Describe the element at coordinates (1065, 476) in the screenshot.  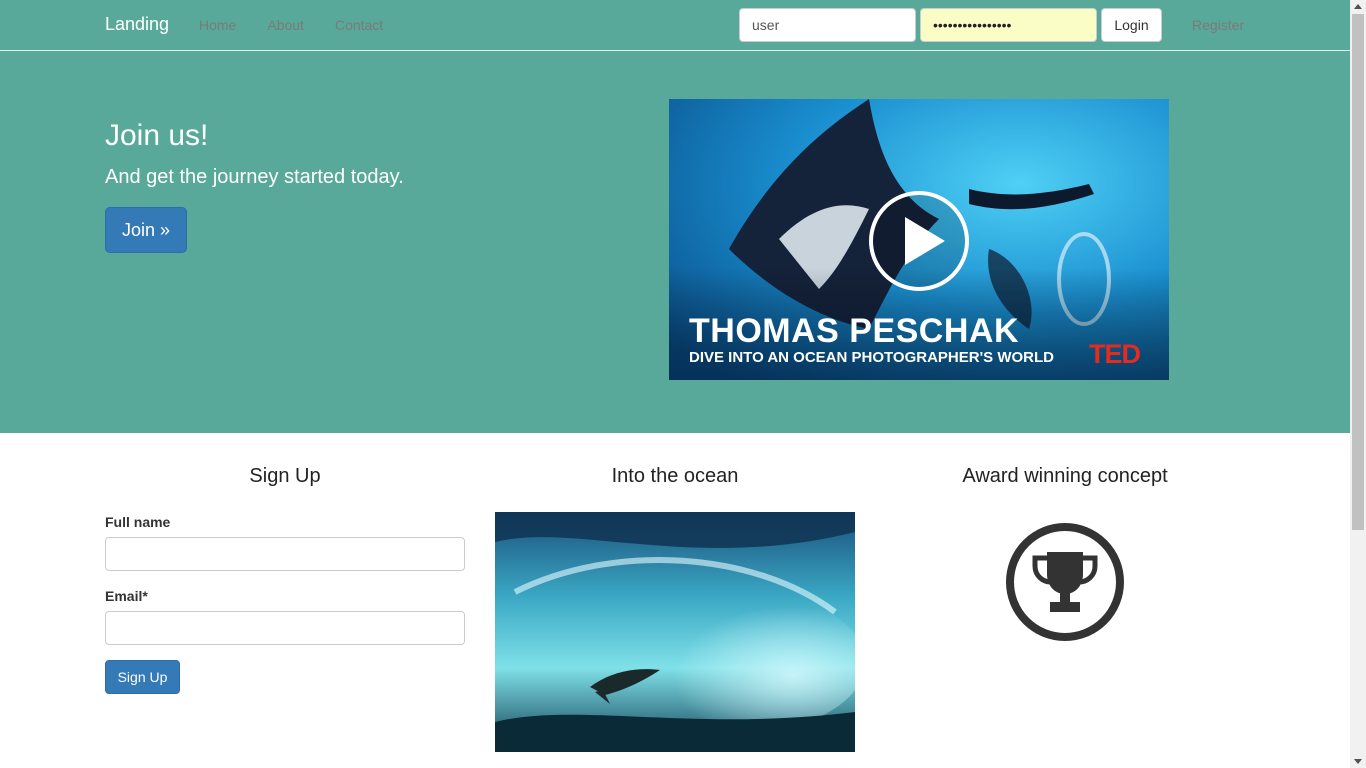
I see `award-title: Award winning concept` at that location.